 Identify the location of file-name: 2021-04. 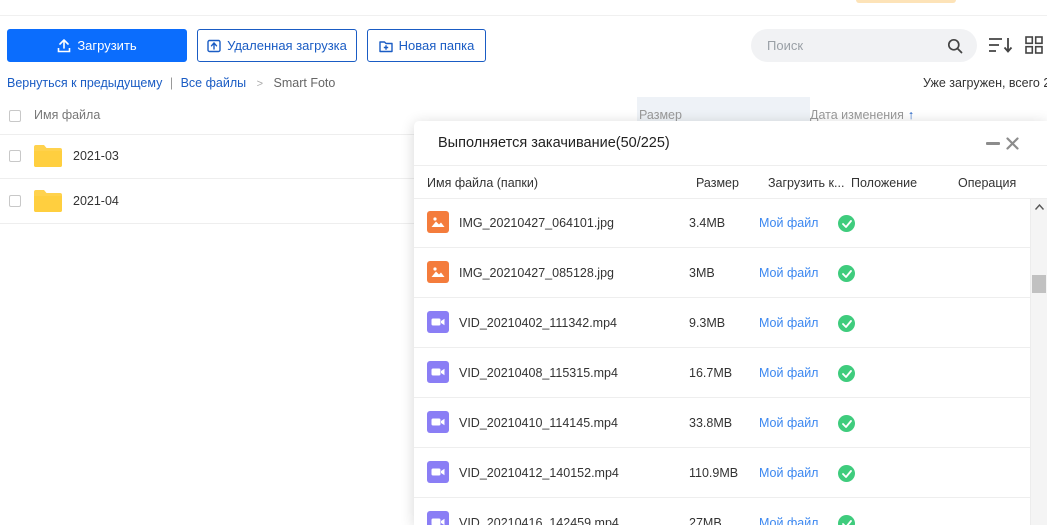
(96, 201).